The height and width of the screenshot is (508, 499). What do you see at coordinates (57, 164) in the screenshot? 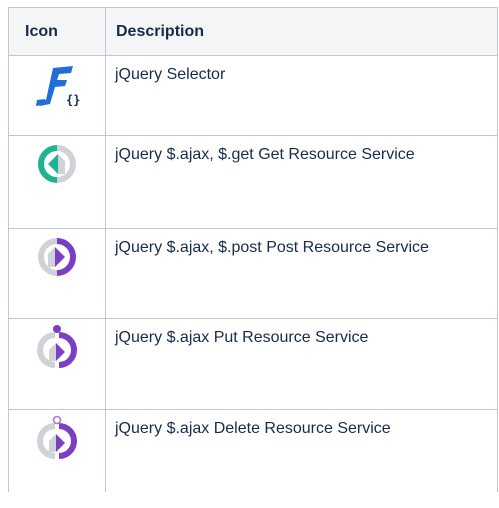
I see `get-resource-service-icon` at bounding box center [57, 164].